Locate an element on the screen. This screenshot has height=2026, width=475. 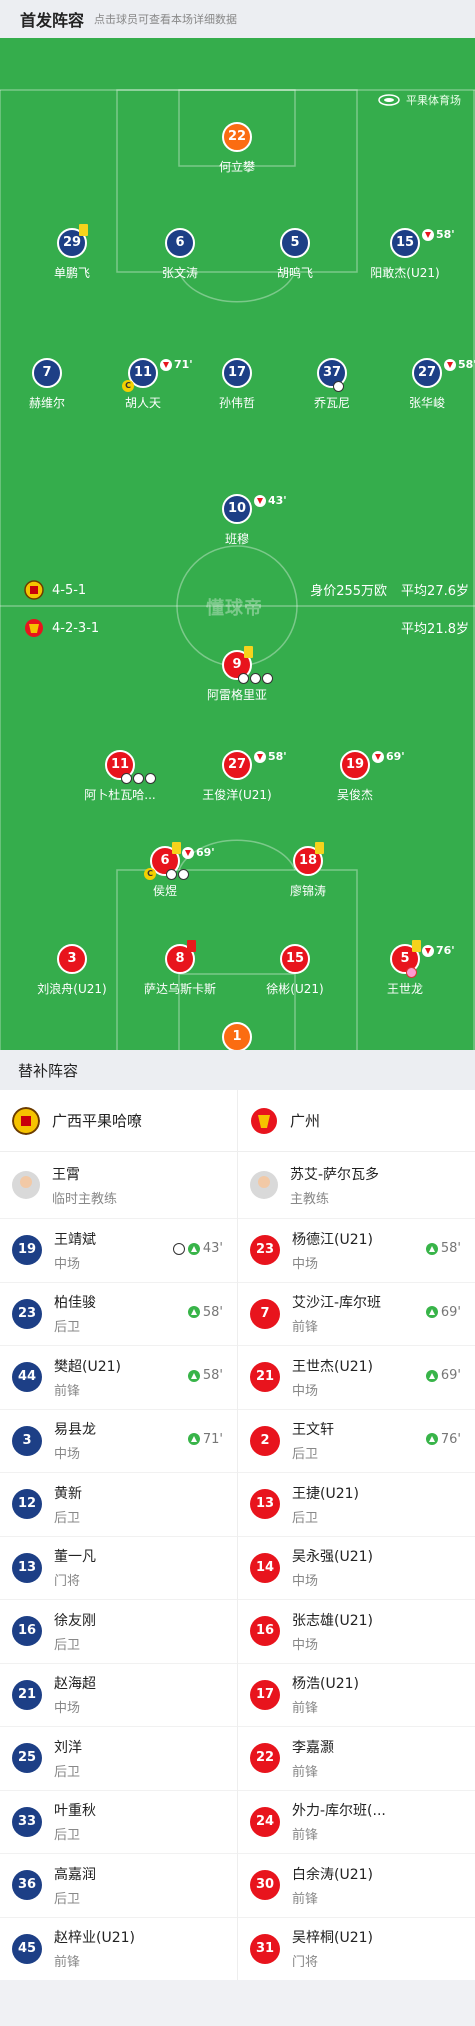
player-home: 29 单鹏飞 is located at coordinates (72, 252).